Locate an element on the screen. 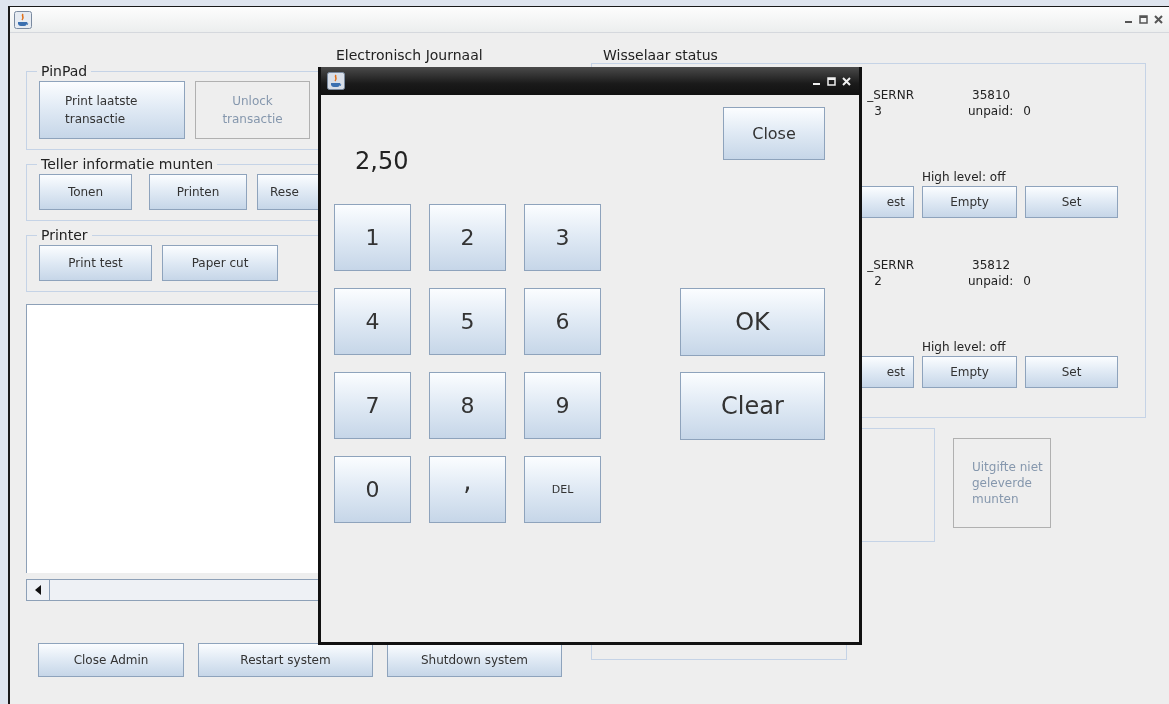 This screenshot has width=1169, height=704. keypad-key: 3 is located at coordinates (562, 237).